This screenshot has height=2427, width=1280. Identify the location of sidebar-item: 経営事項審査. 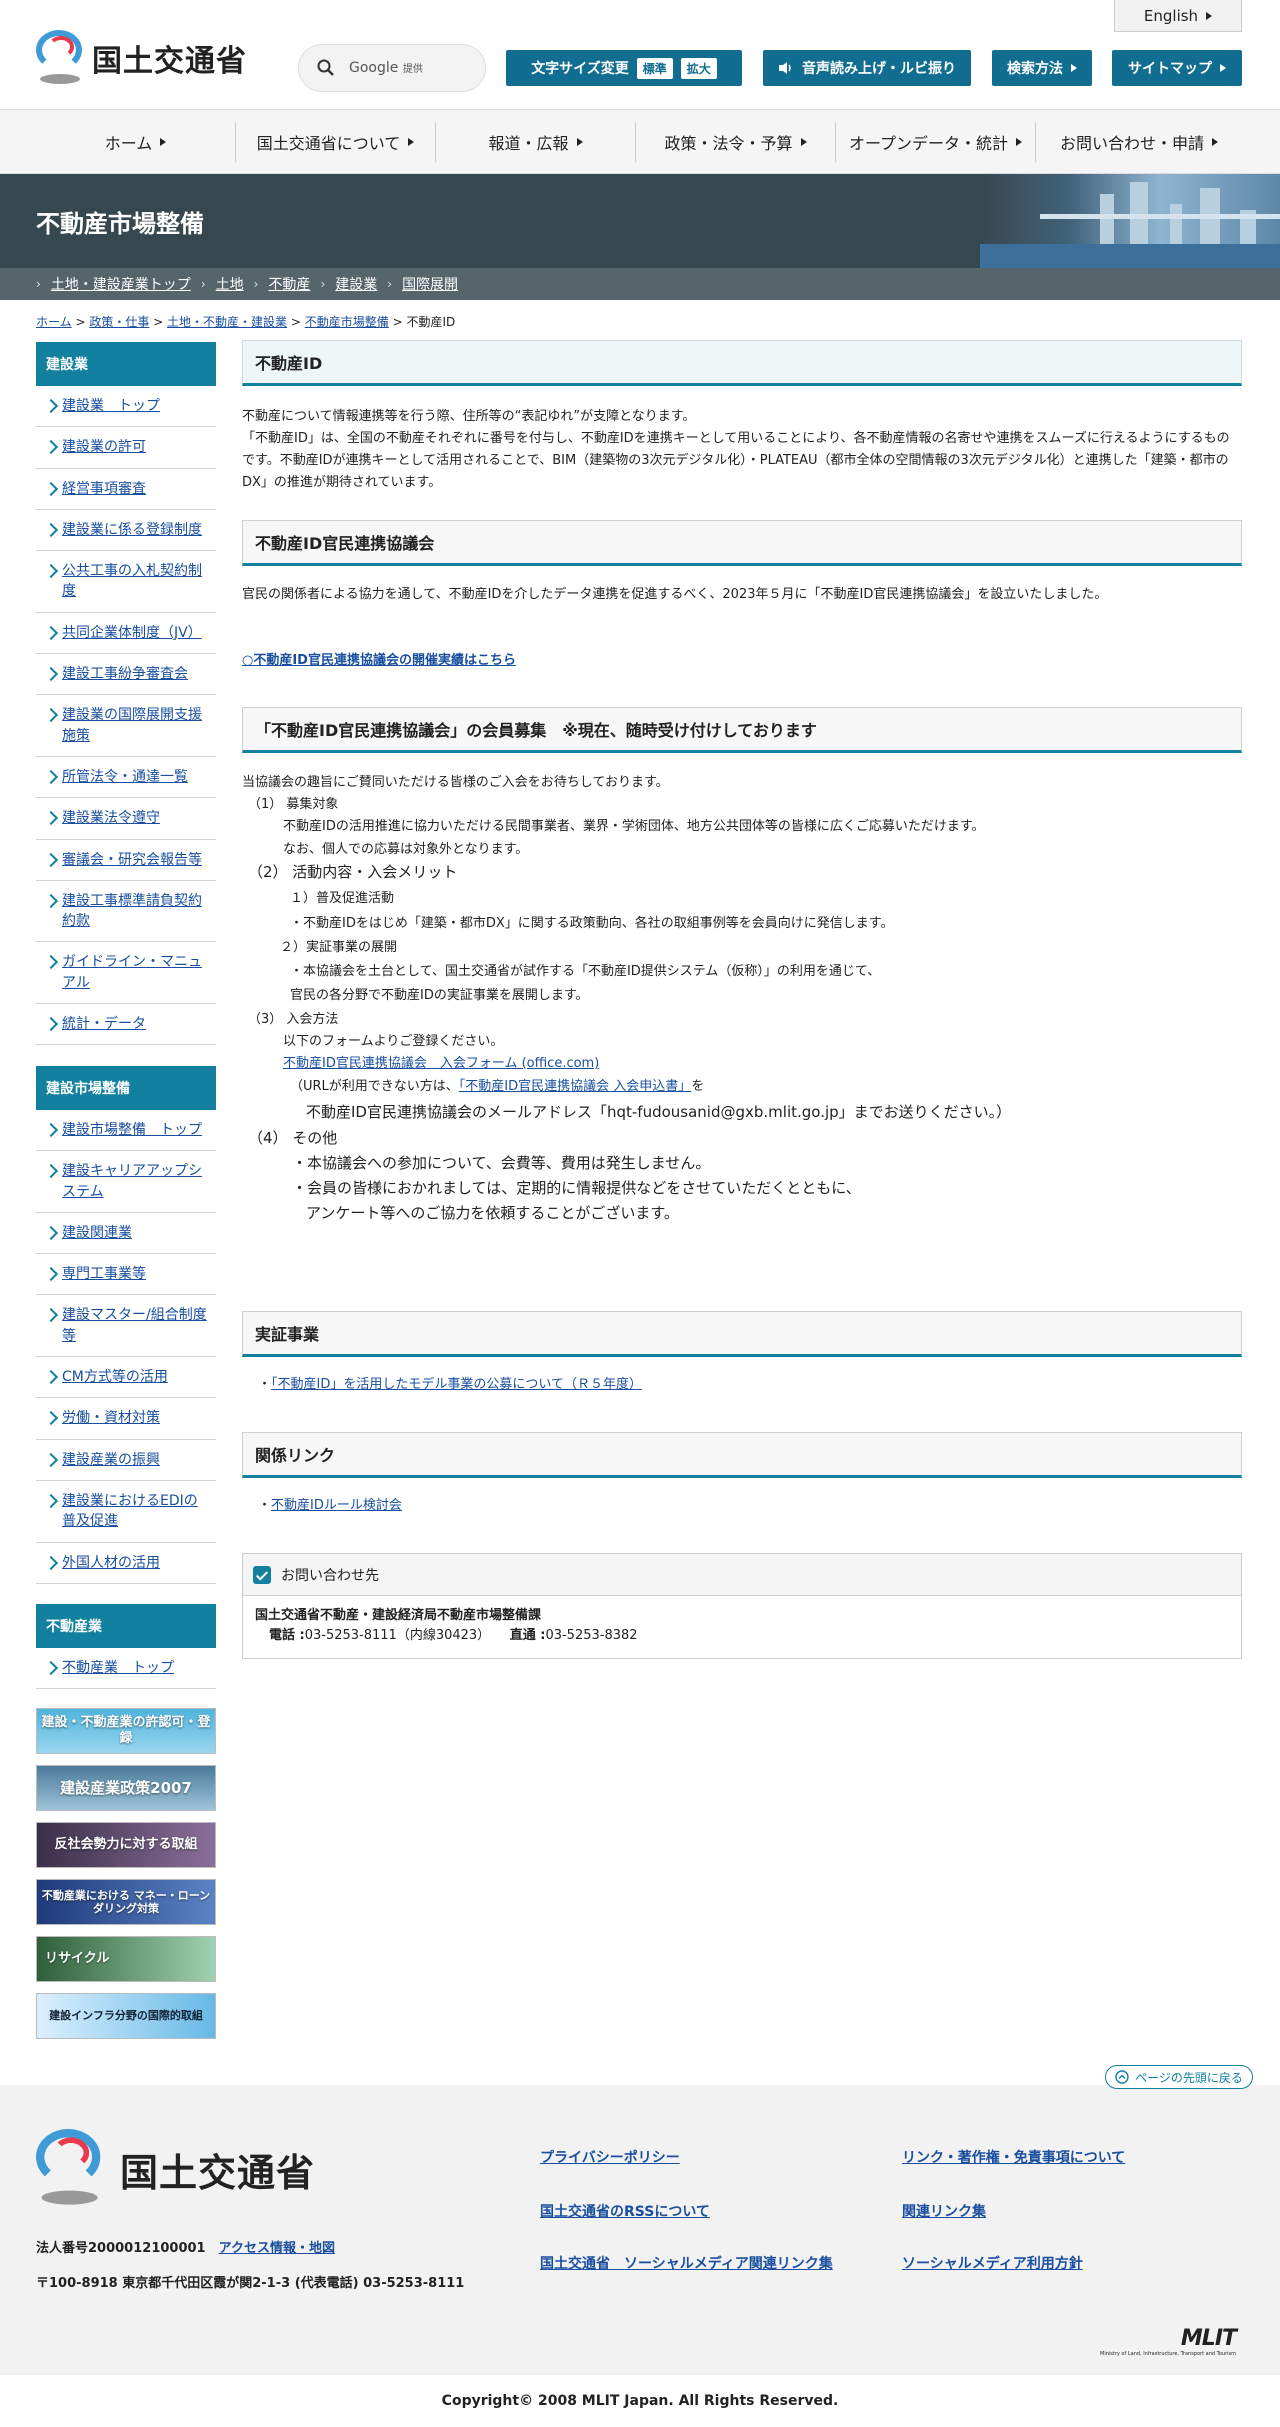
(126, 489).